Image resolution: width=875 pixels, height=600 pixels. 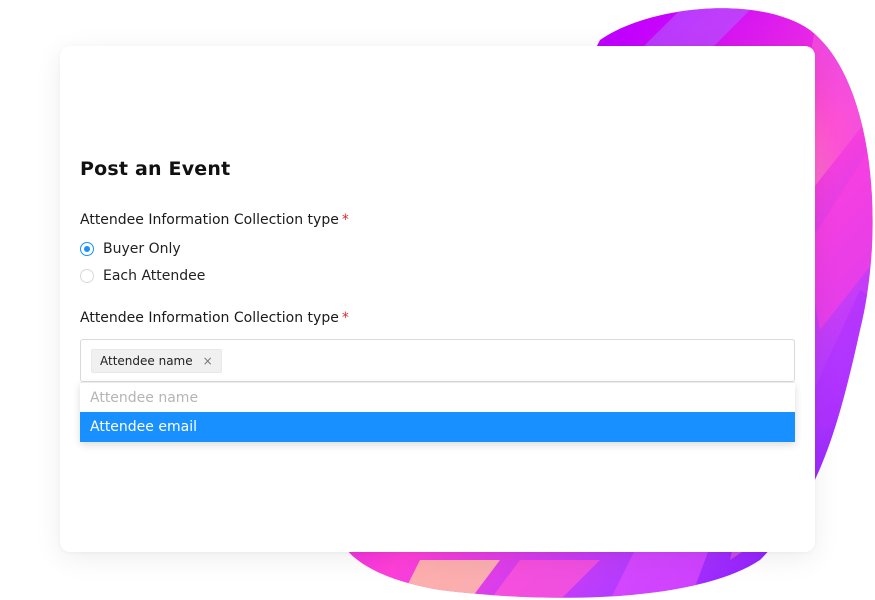 What do you see at coordinates (146, 361) in the screenshot?
I see `tag-label: Attendee name` at bounding box center [146, 361].